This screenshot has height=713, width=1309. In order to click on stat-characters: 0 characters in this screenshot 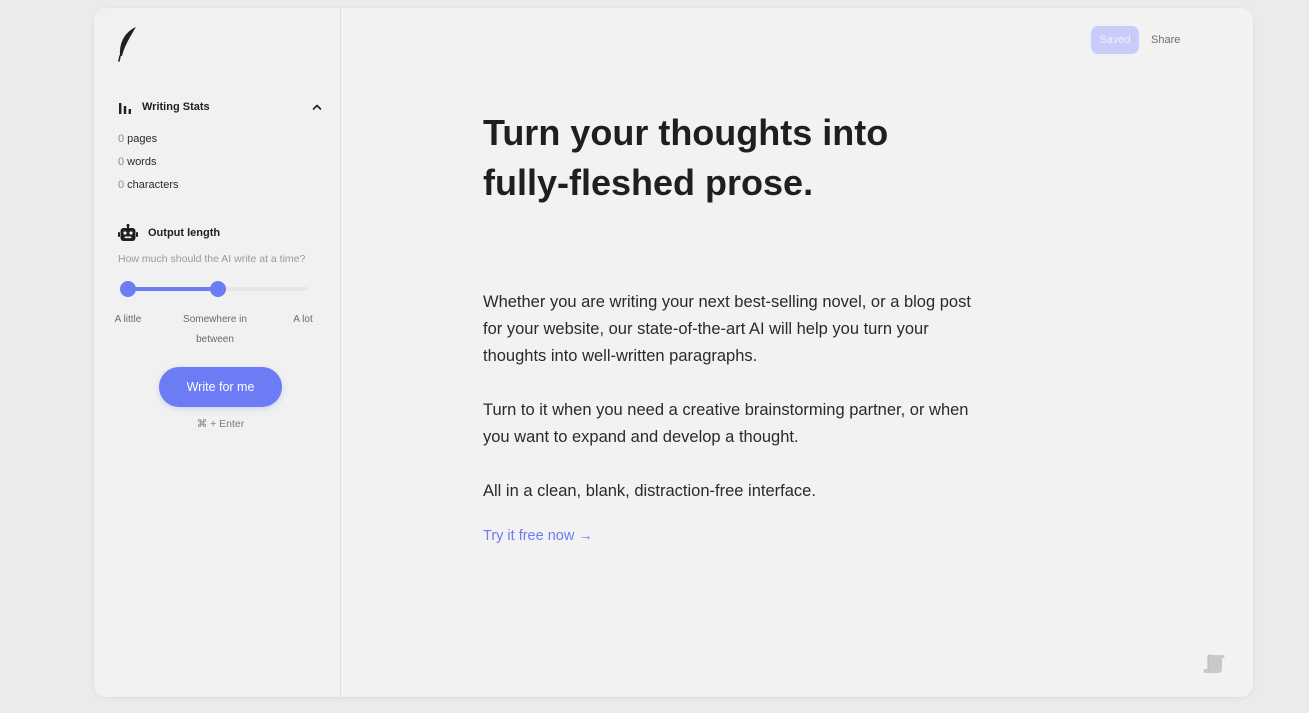, I will do `click(148, 185)`.